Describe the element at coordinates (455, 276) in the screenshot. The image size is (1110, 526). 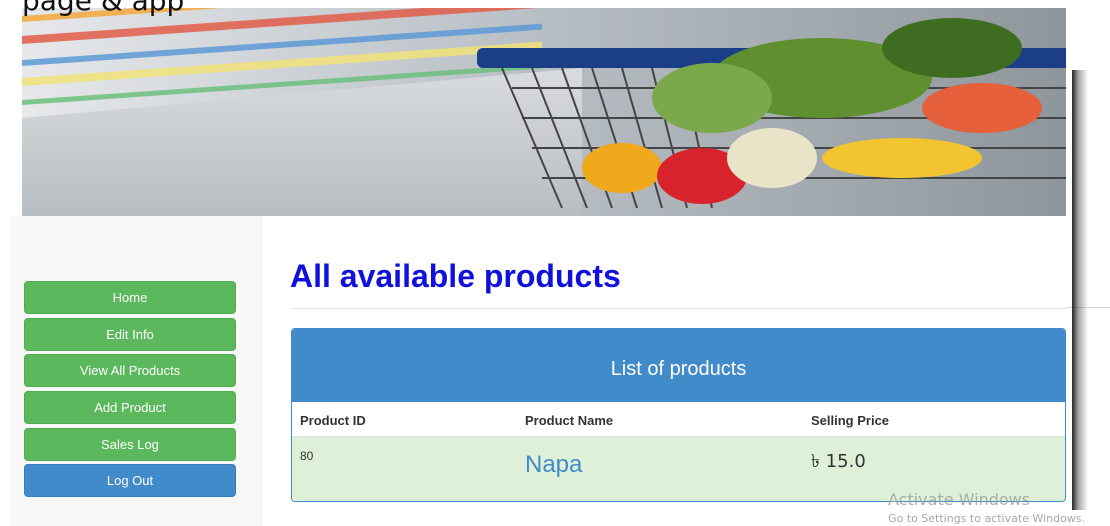
I see `page-title: All available products` at that location.